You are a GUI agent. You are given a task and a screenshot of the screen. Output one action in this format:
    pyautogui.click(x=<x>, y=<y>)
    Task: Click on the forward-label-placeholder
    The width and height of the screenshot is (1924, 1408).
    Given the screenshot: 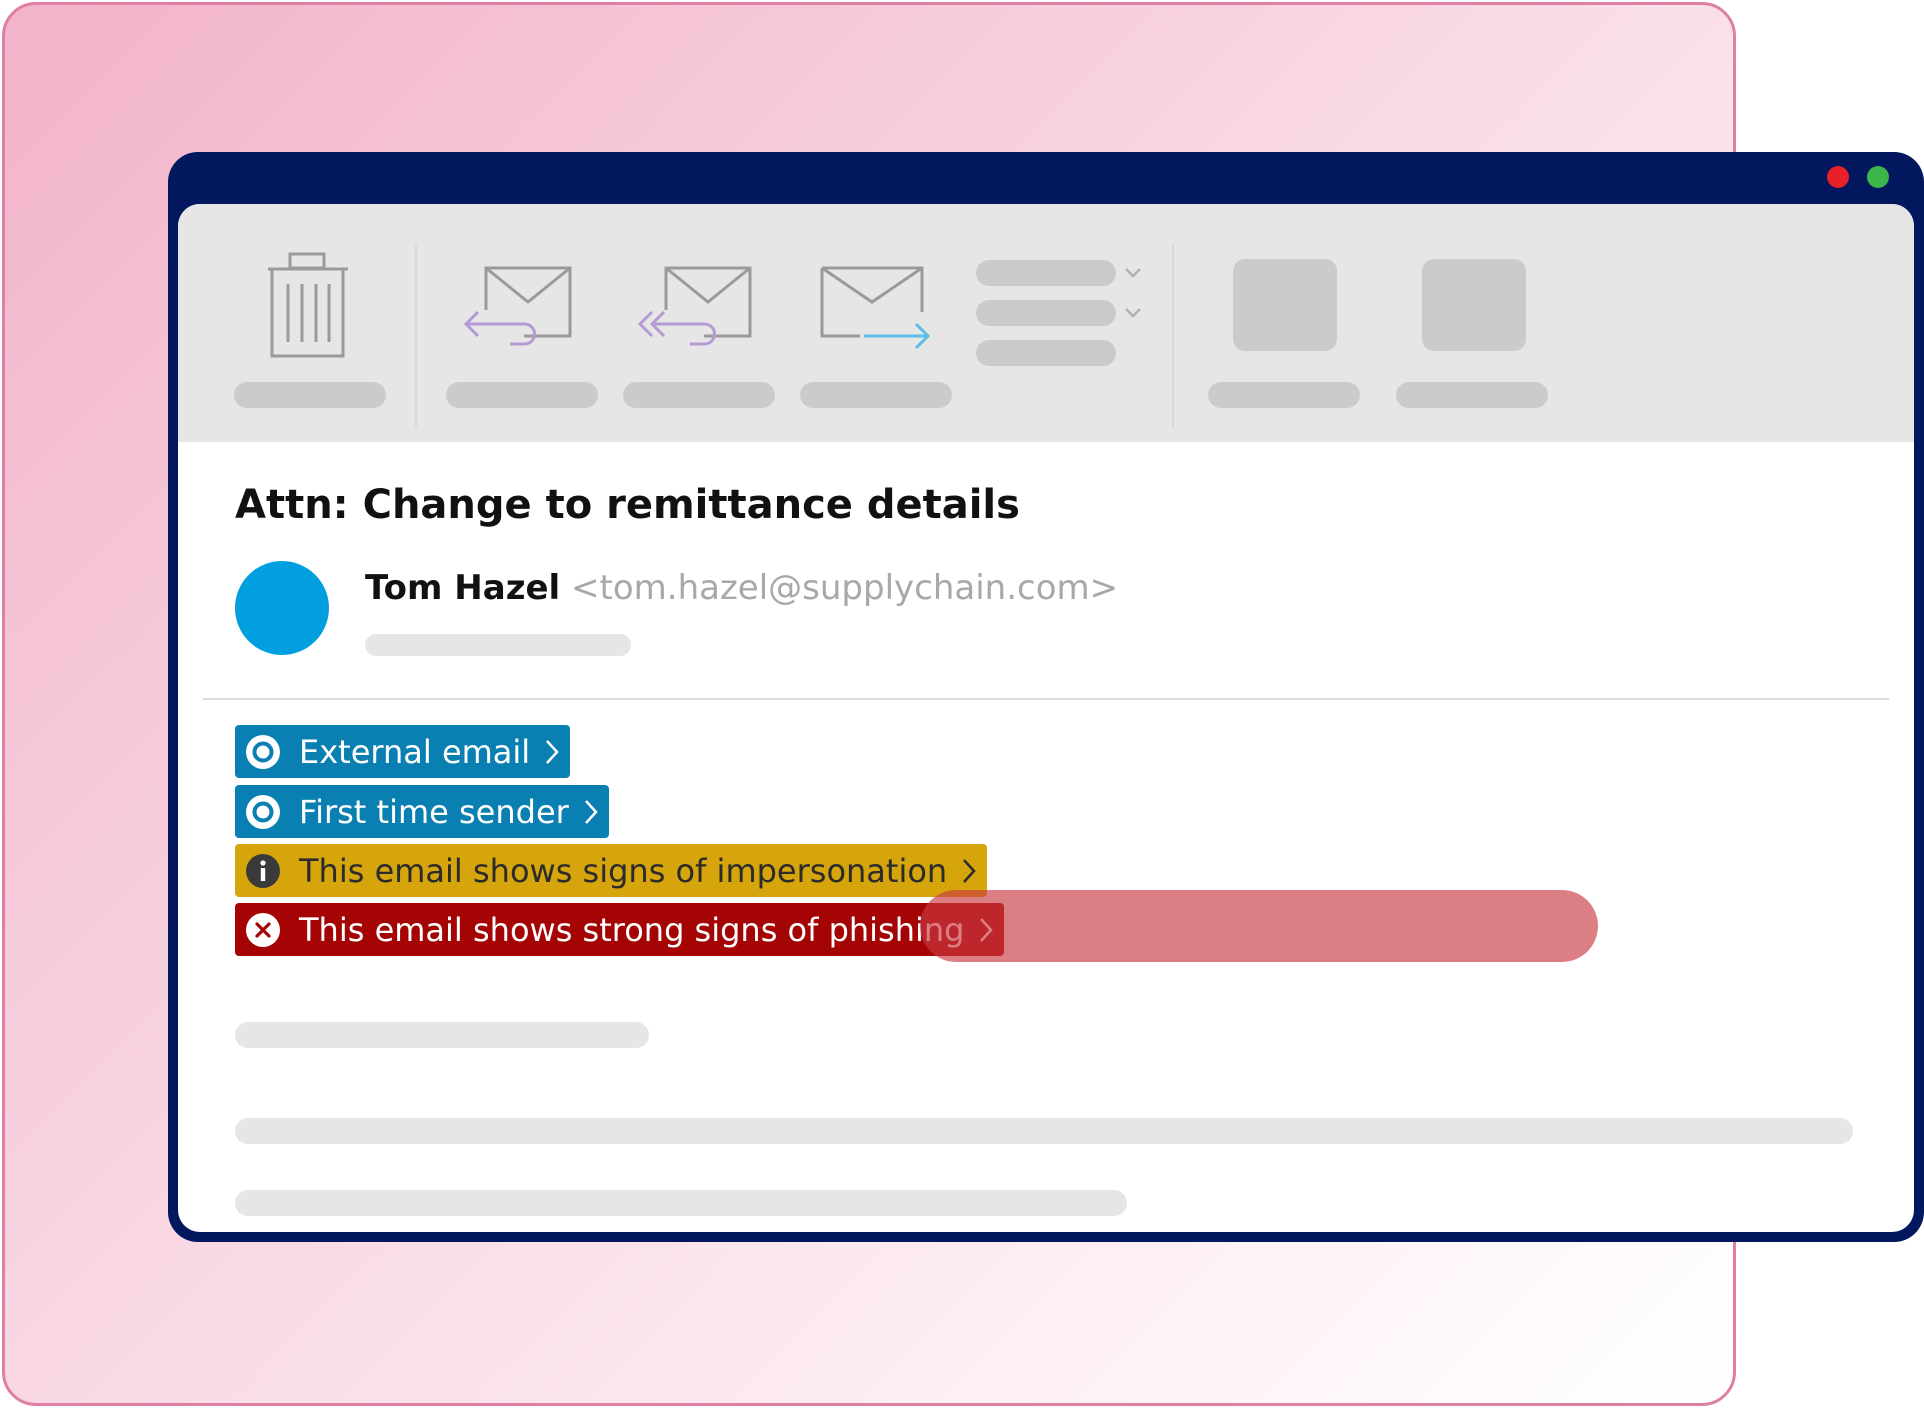 What is the action you would take?
    pyautogui.click(x=876, y=395)
    